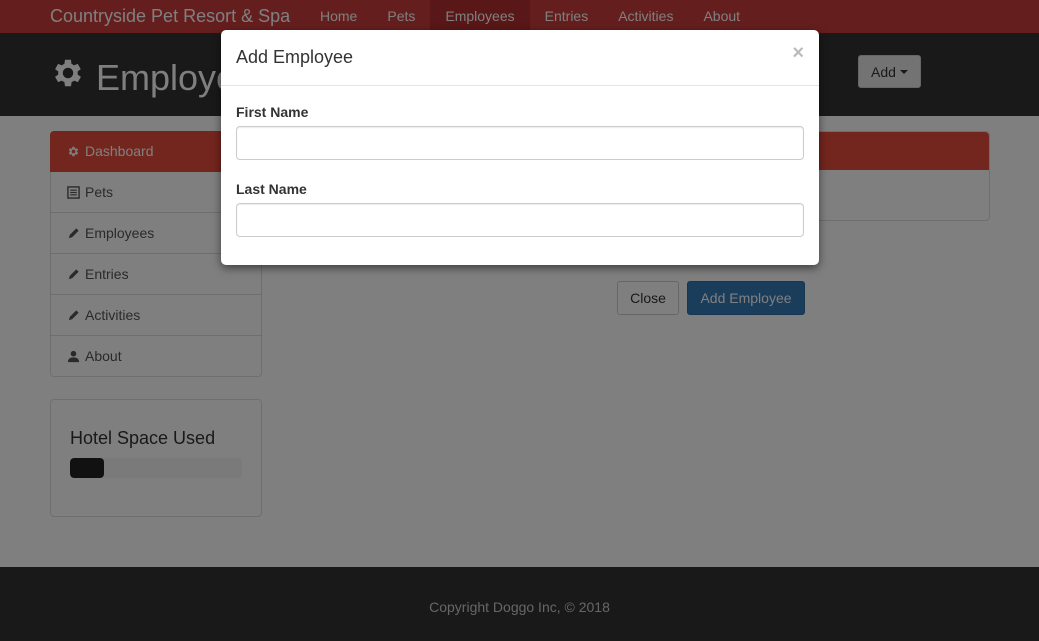  What do you see at coordinates (520, 58) in the screenshot?
I see `modal-header: Add Employee ×` at bounding box center [520, 58].